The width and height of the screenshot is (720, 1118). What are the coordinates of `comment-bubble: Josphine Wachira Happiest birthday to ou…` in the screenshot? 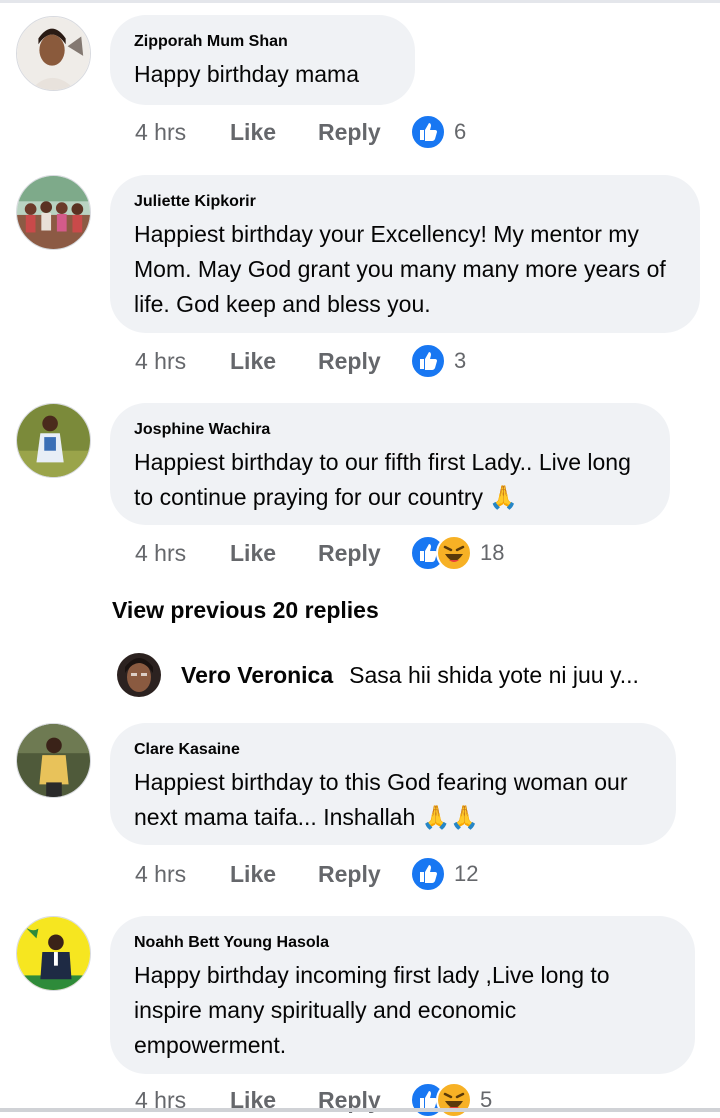 It's located at (390, 464).